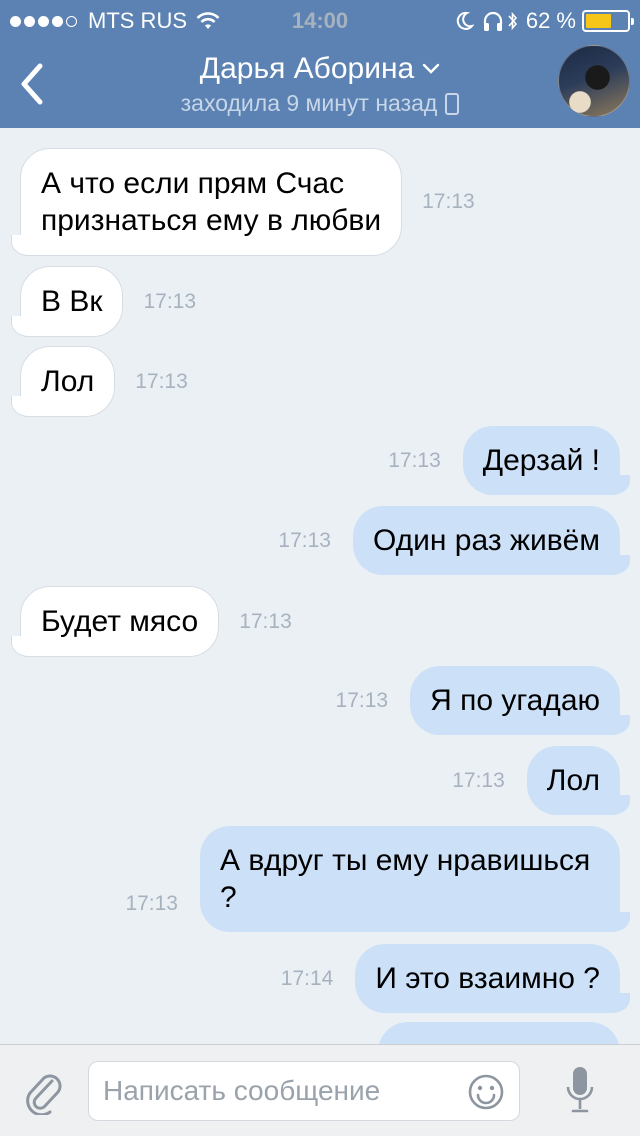 The width and height of the screenshot is (640, 1136). What do you see at coordinates (431, 68) in the screenshot?
I see `chevron-down-icon` at bounding box center [431, 68].